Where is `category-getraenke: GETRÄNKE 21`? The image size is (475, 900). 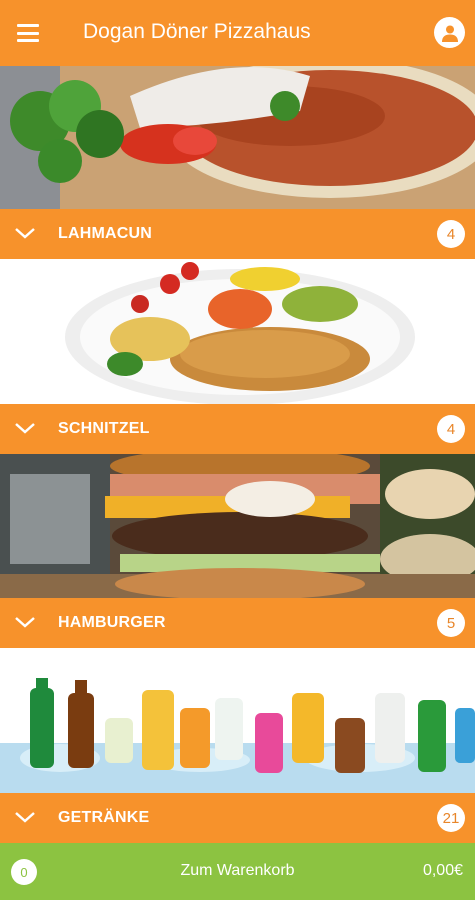 category-getraenke: GETRÄNKE 21 is located at coordinates (237, 818).